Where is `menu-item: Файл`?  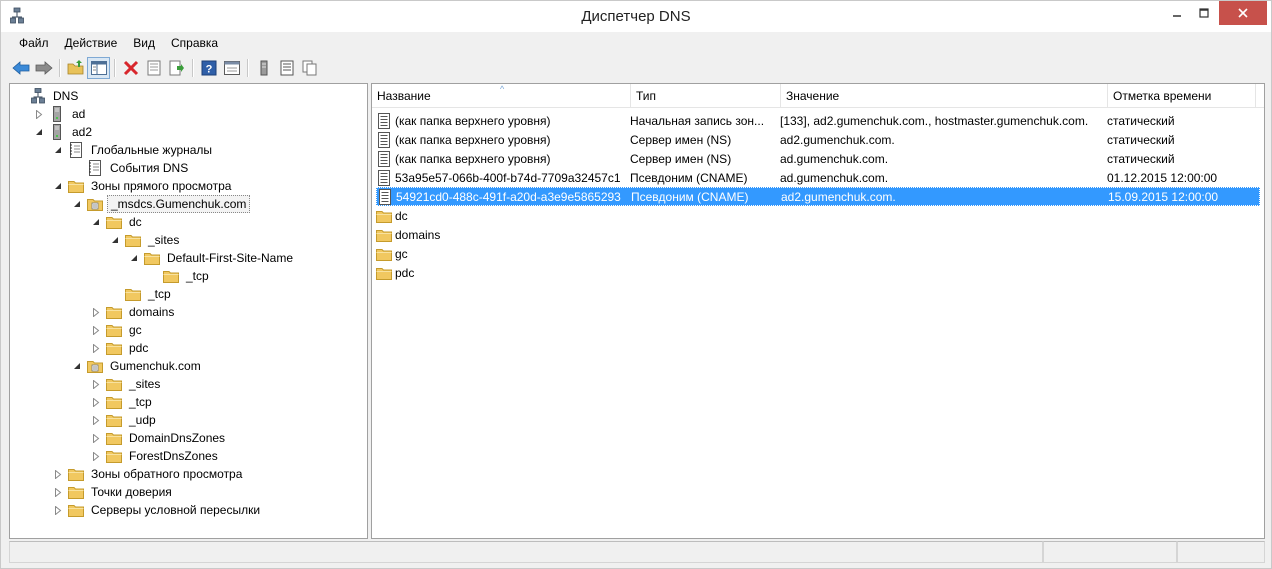
menu-item: Файл is located at coordinates (34, 43).